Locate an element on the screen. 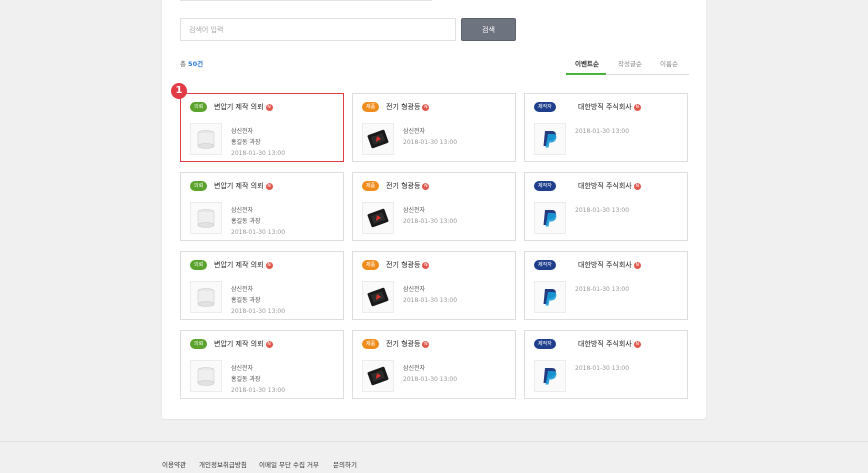 The width and height of the screenshot is (868, 473). footer-link-email-refusal: 이메일 무단 수집 거부 is located at coordinates (289, 464).